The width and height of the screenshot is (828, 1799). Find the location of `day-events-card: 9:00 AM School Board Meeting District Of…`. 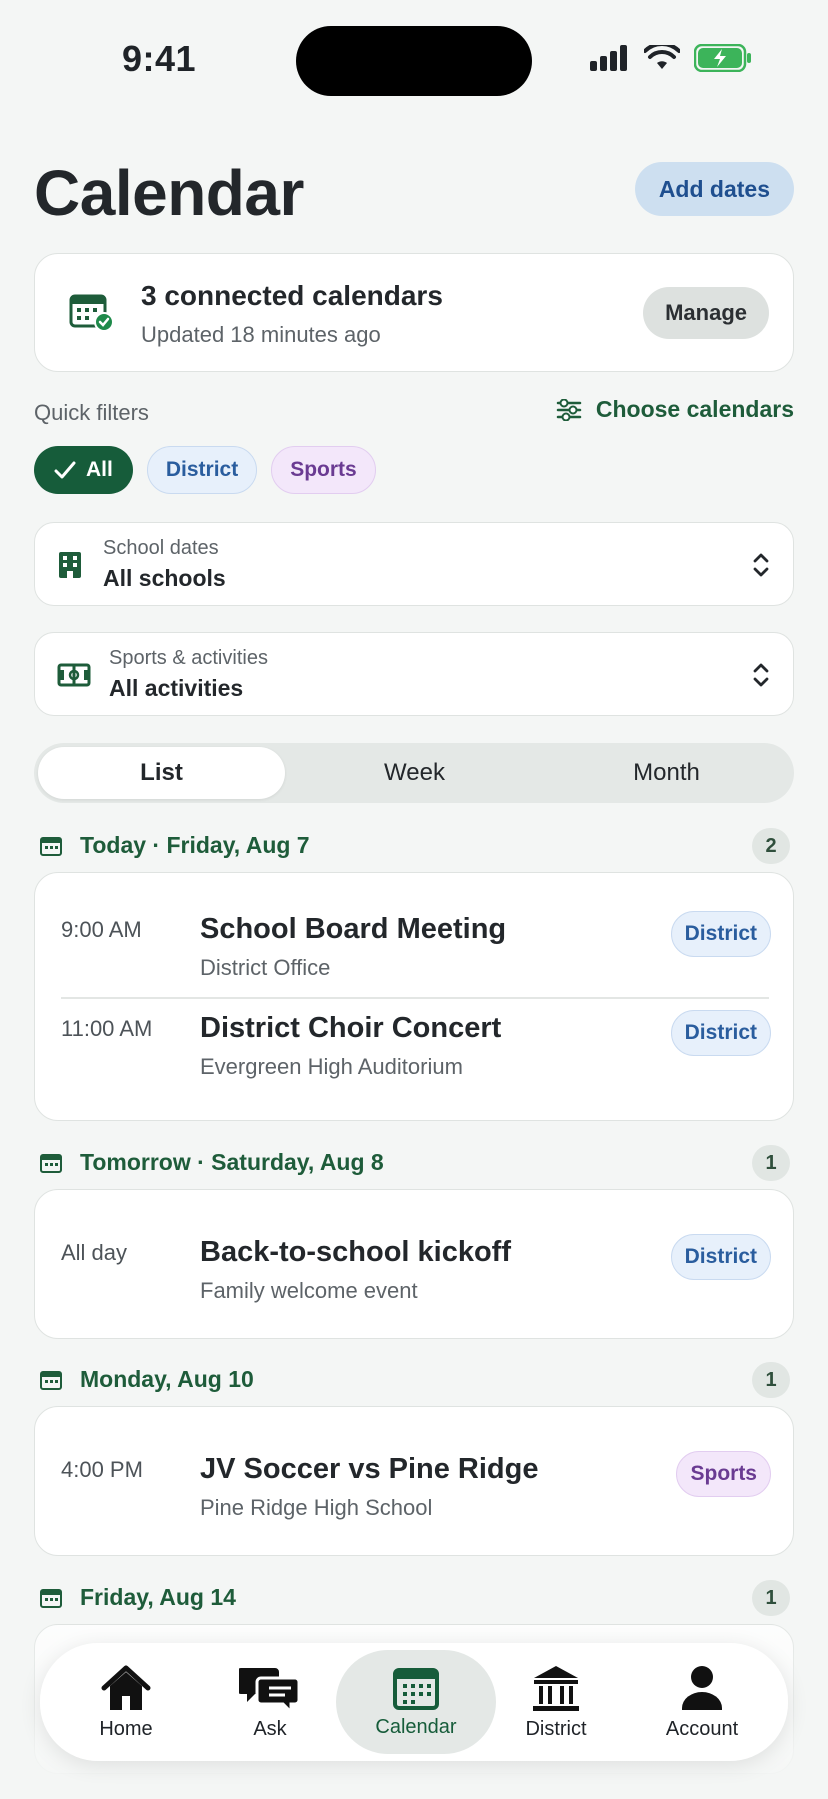

day-events-card: 9:00 AM School Board Meeting District Of… is located at coordinates (414, 996).